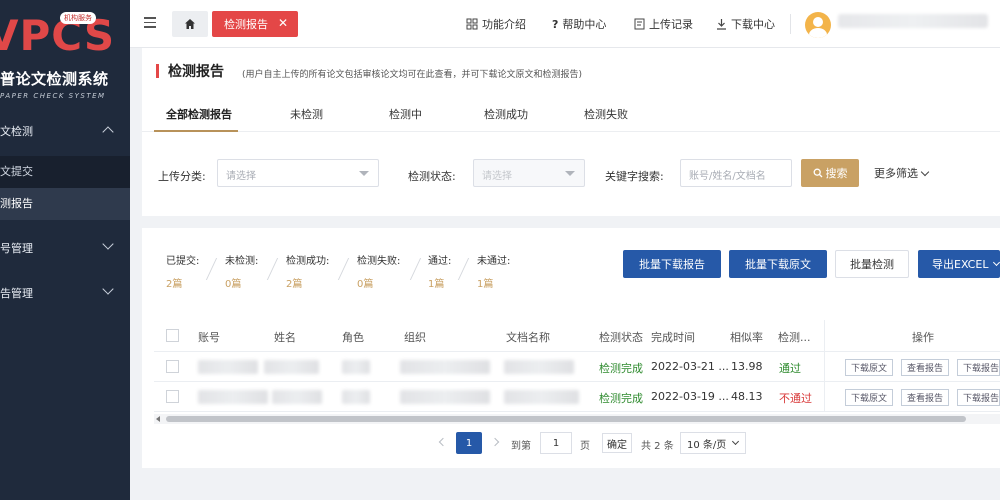 The width and height of the screenshot is (1000, 500). Describe the element at coordinates (65, 56) in the screenshot. I see `logo: VPCS 机构服务 普论文检测系统 PAPER CHECK SYSTEM` at that location.